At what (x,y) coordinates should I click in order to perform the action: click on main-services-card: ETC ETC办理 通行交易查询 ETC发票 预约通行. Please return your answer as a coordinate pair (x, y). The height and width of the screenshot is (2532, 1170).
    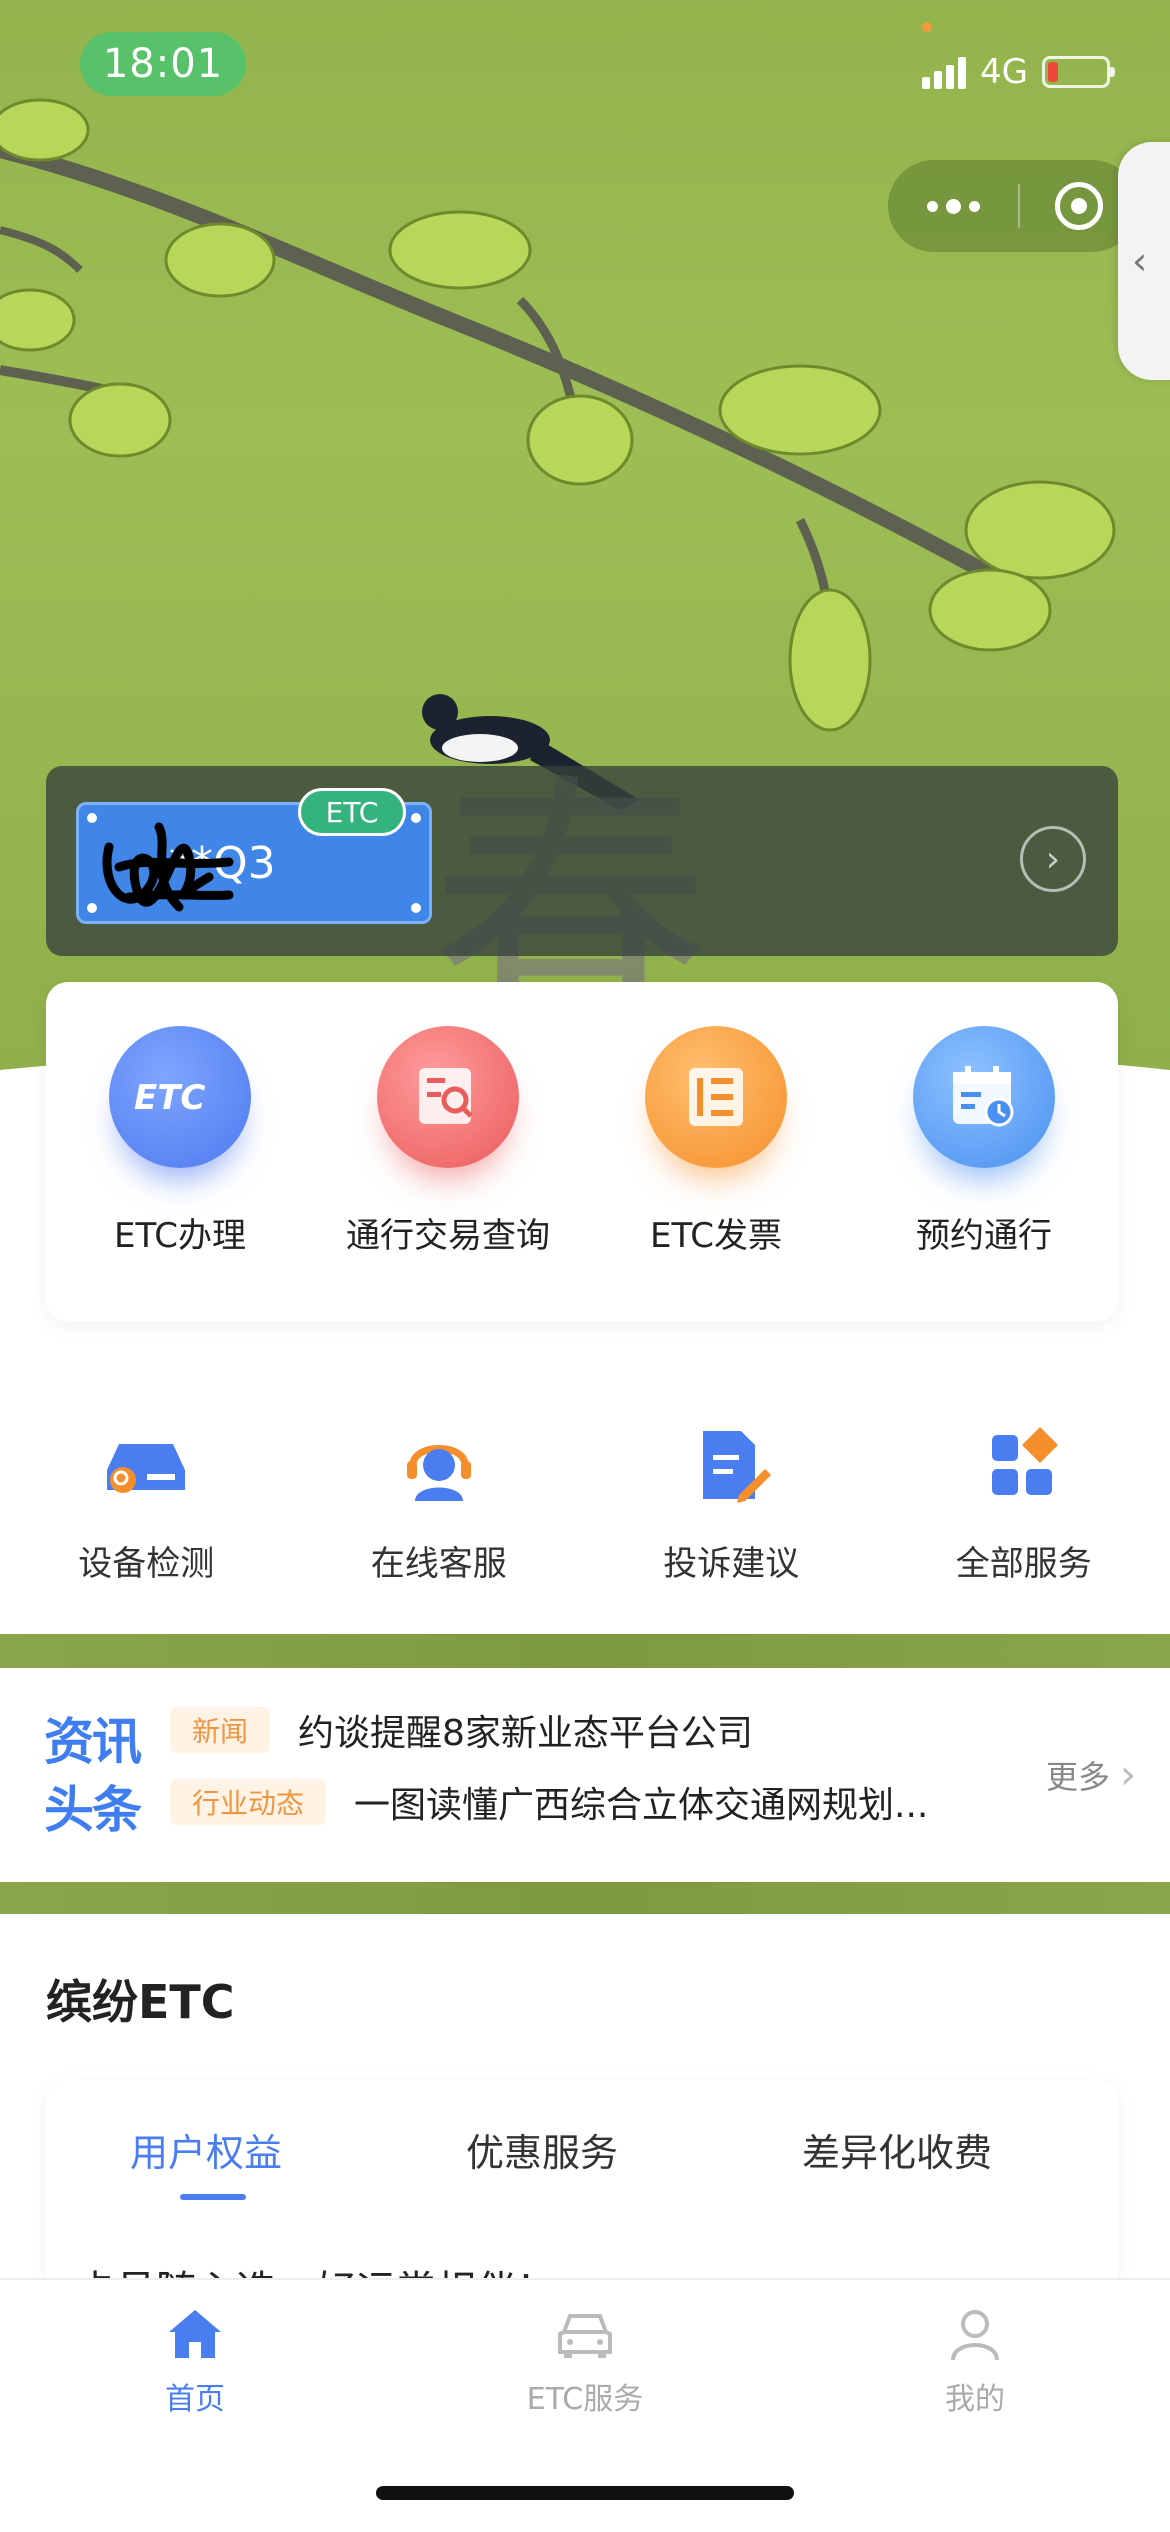
    Looking at the image, I should click on (582, 1152).